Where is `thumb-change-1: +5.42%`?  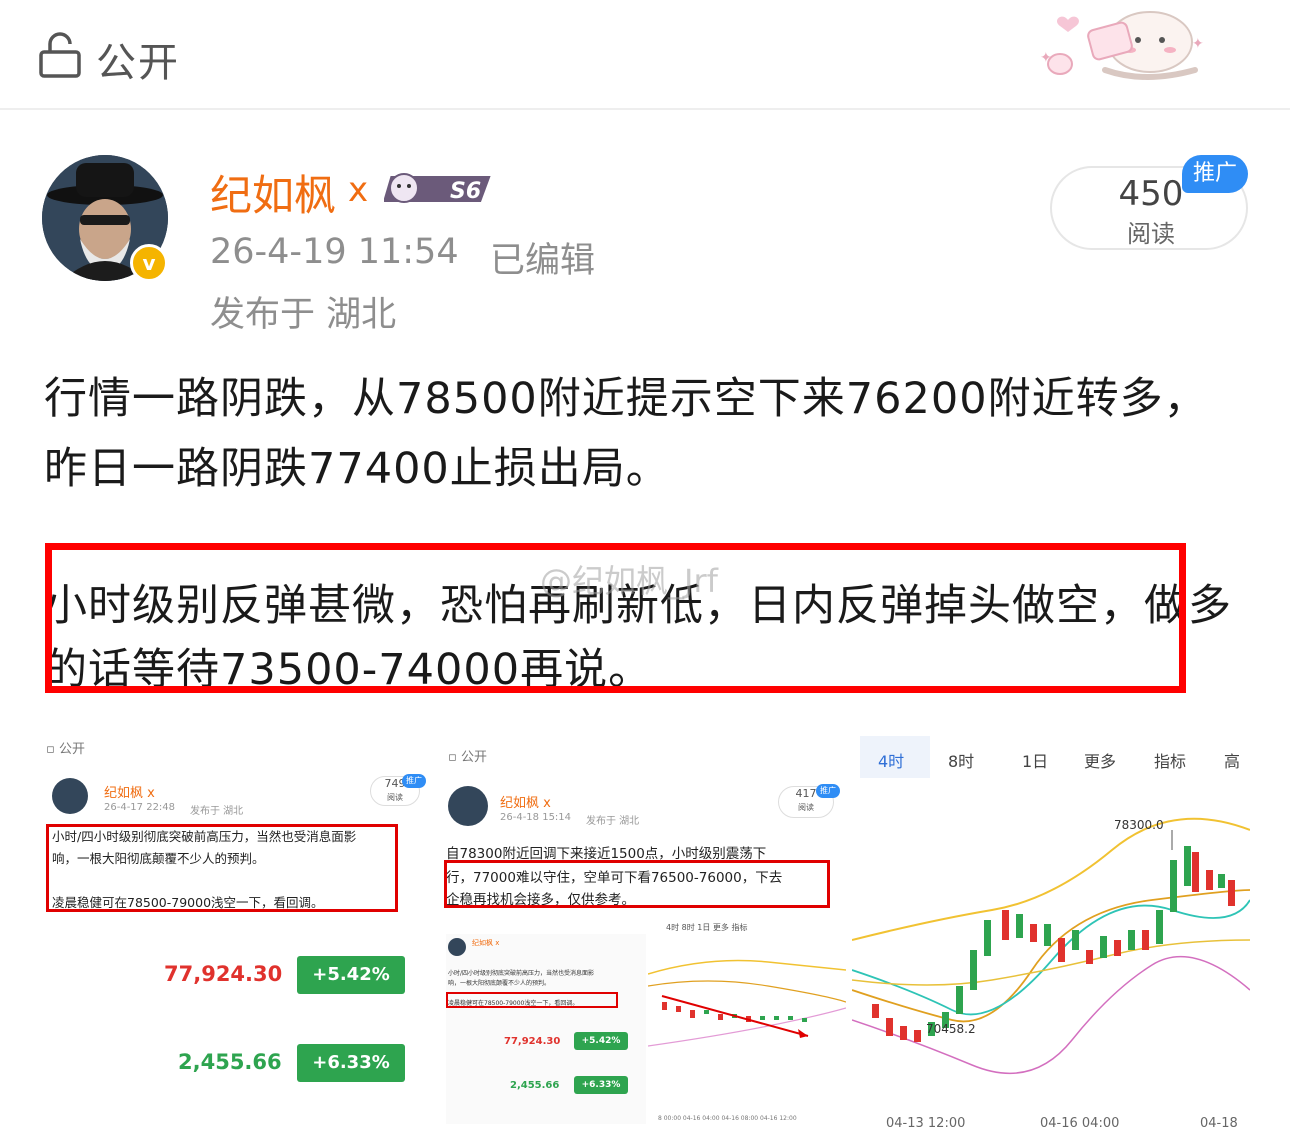 thumb-change-1: +5.42% is located at coordinates (351, 975).